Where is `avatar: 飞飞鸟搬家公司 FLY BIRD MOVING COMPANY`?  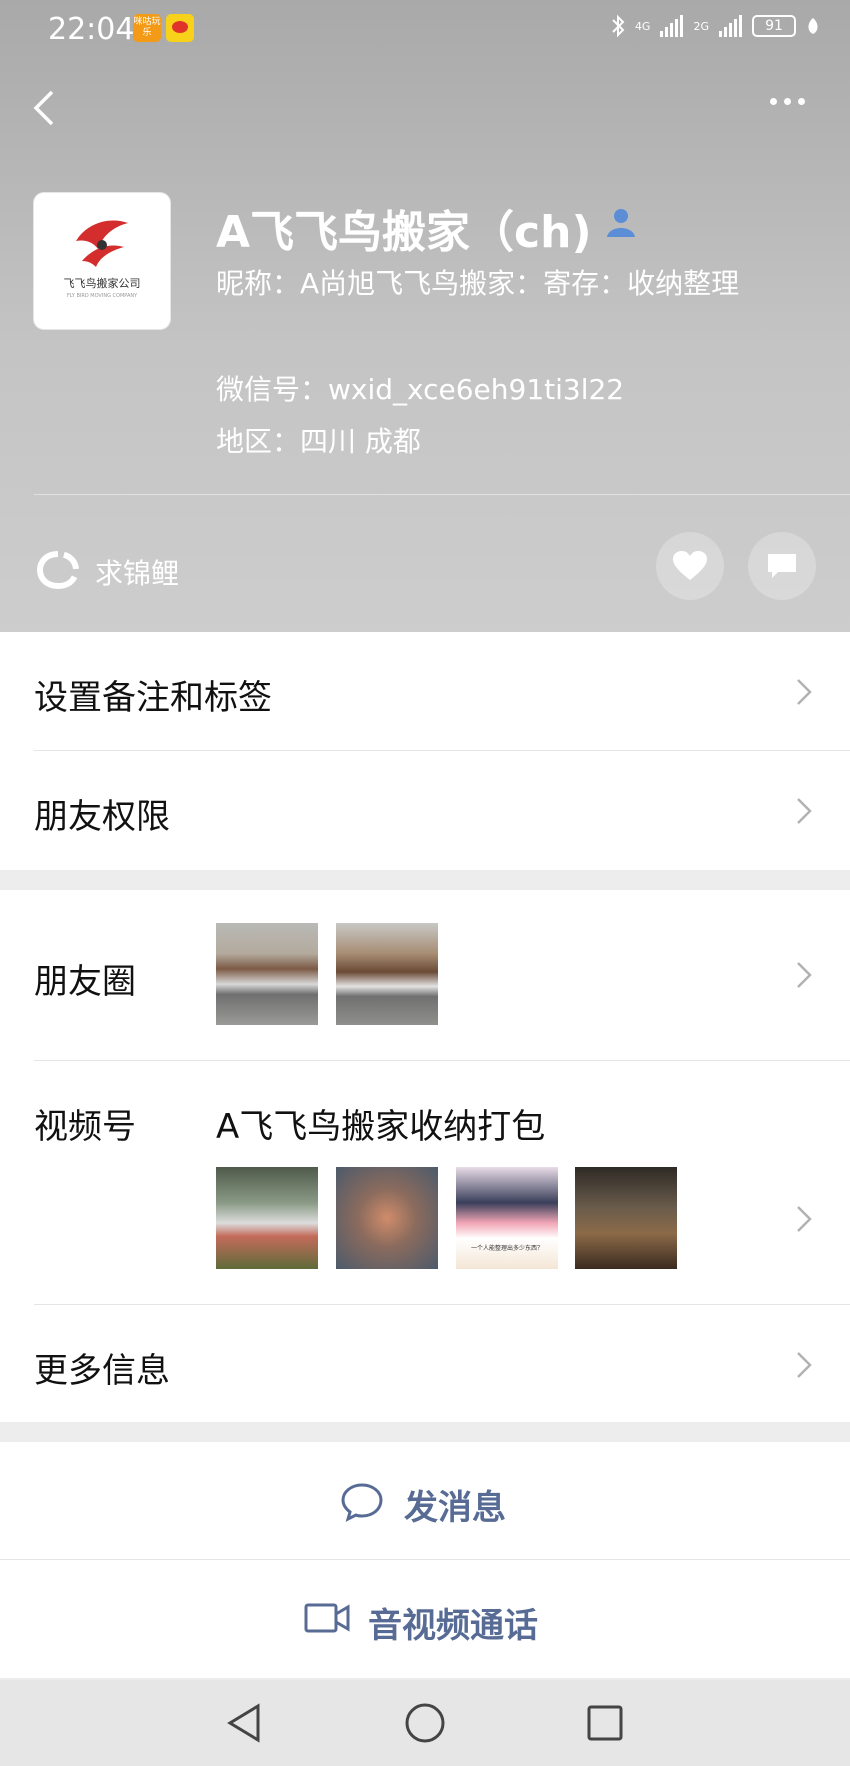
avatar: 飞飞鸟搬家公司 FLY BIRD MOVING COMPANY is located at coordinates (102, 261).